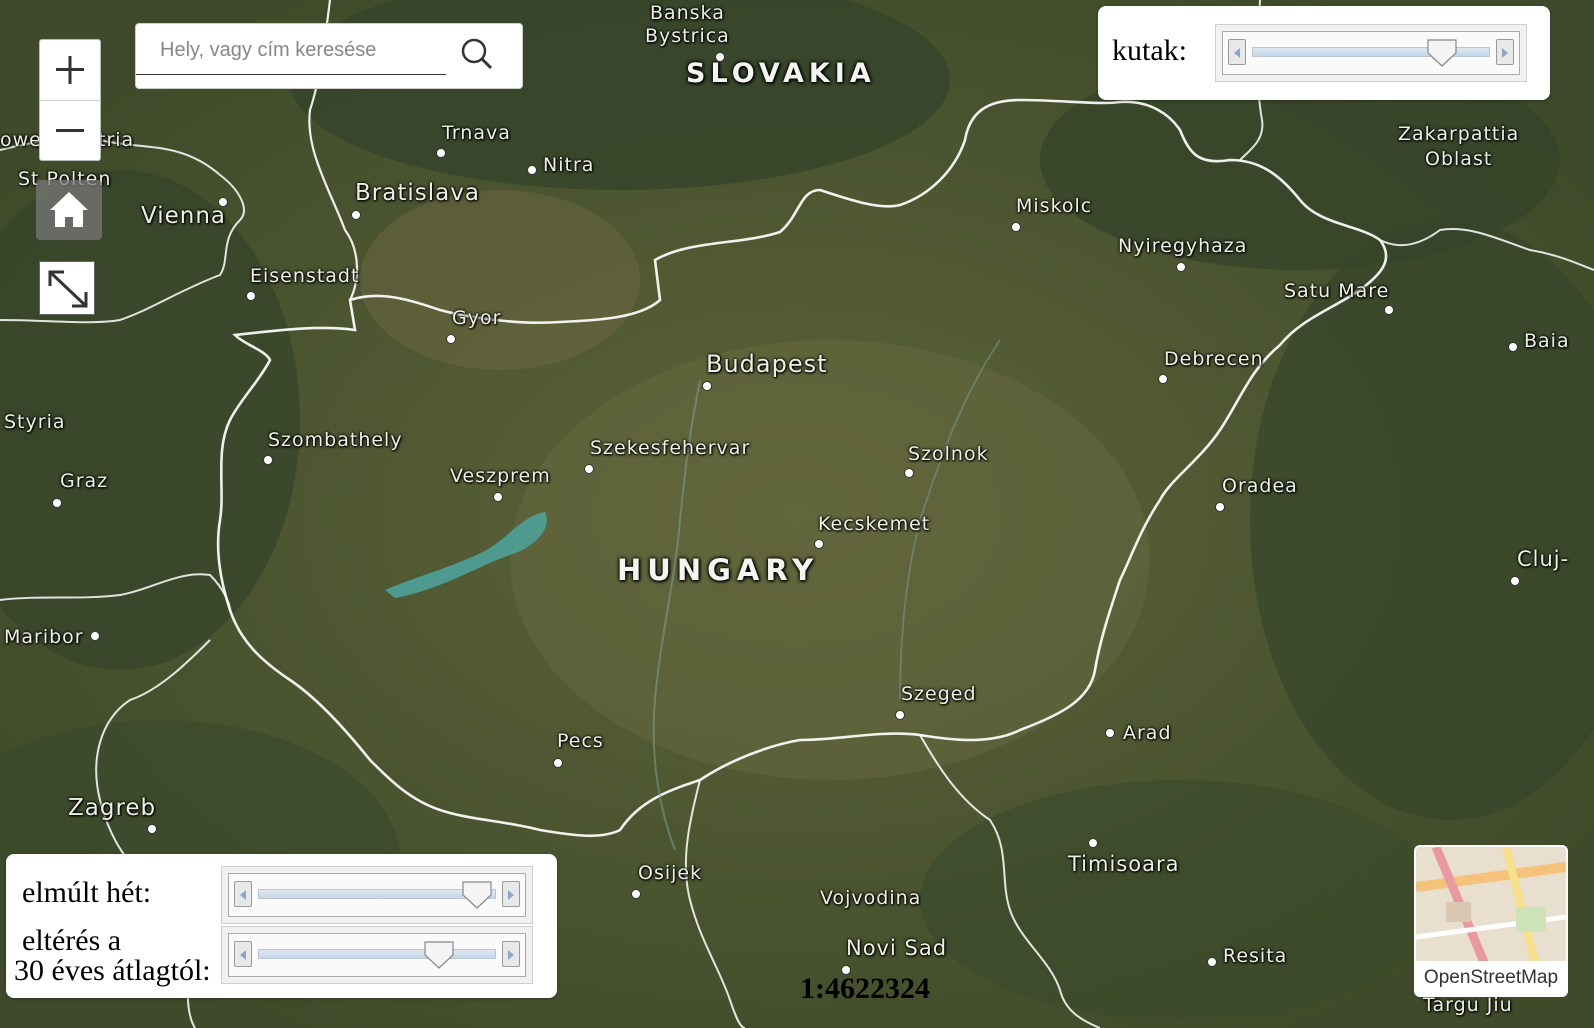 Image resolution: width=1594 pixels, height=1028 pixels. Describe the element at coordinates (1337, 291) in the screenshot. I see `city-label-satu-mare: Satu Mare` at that location.